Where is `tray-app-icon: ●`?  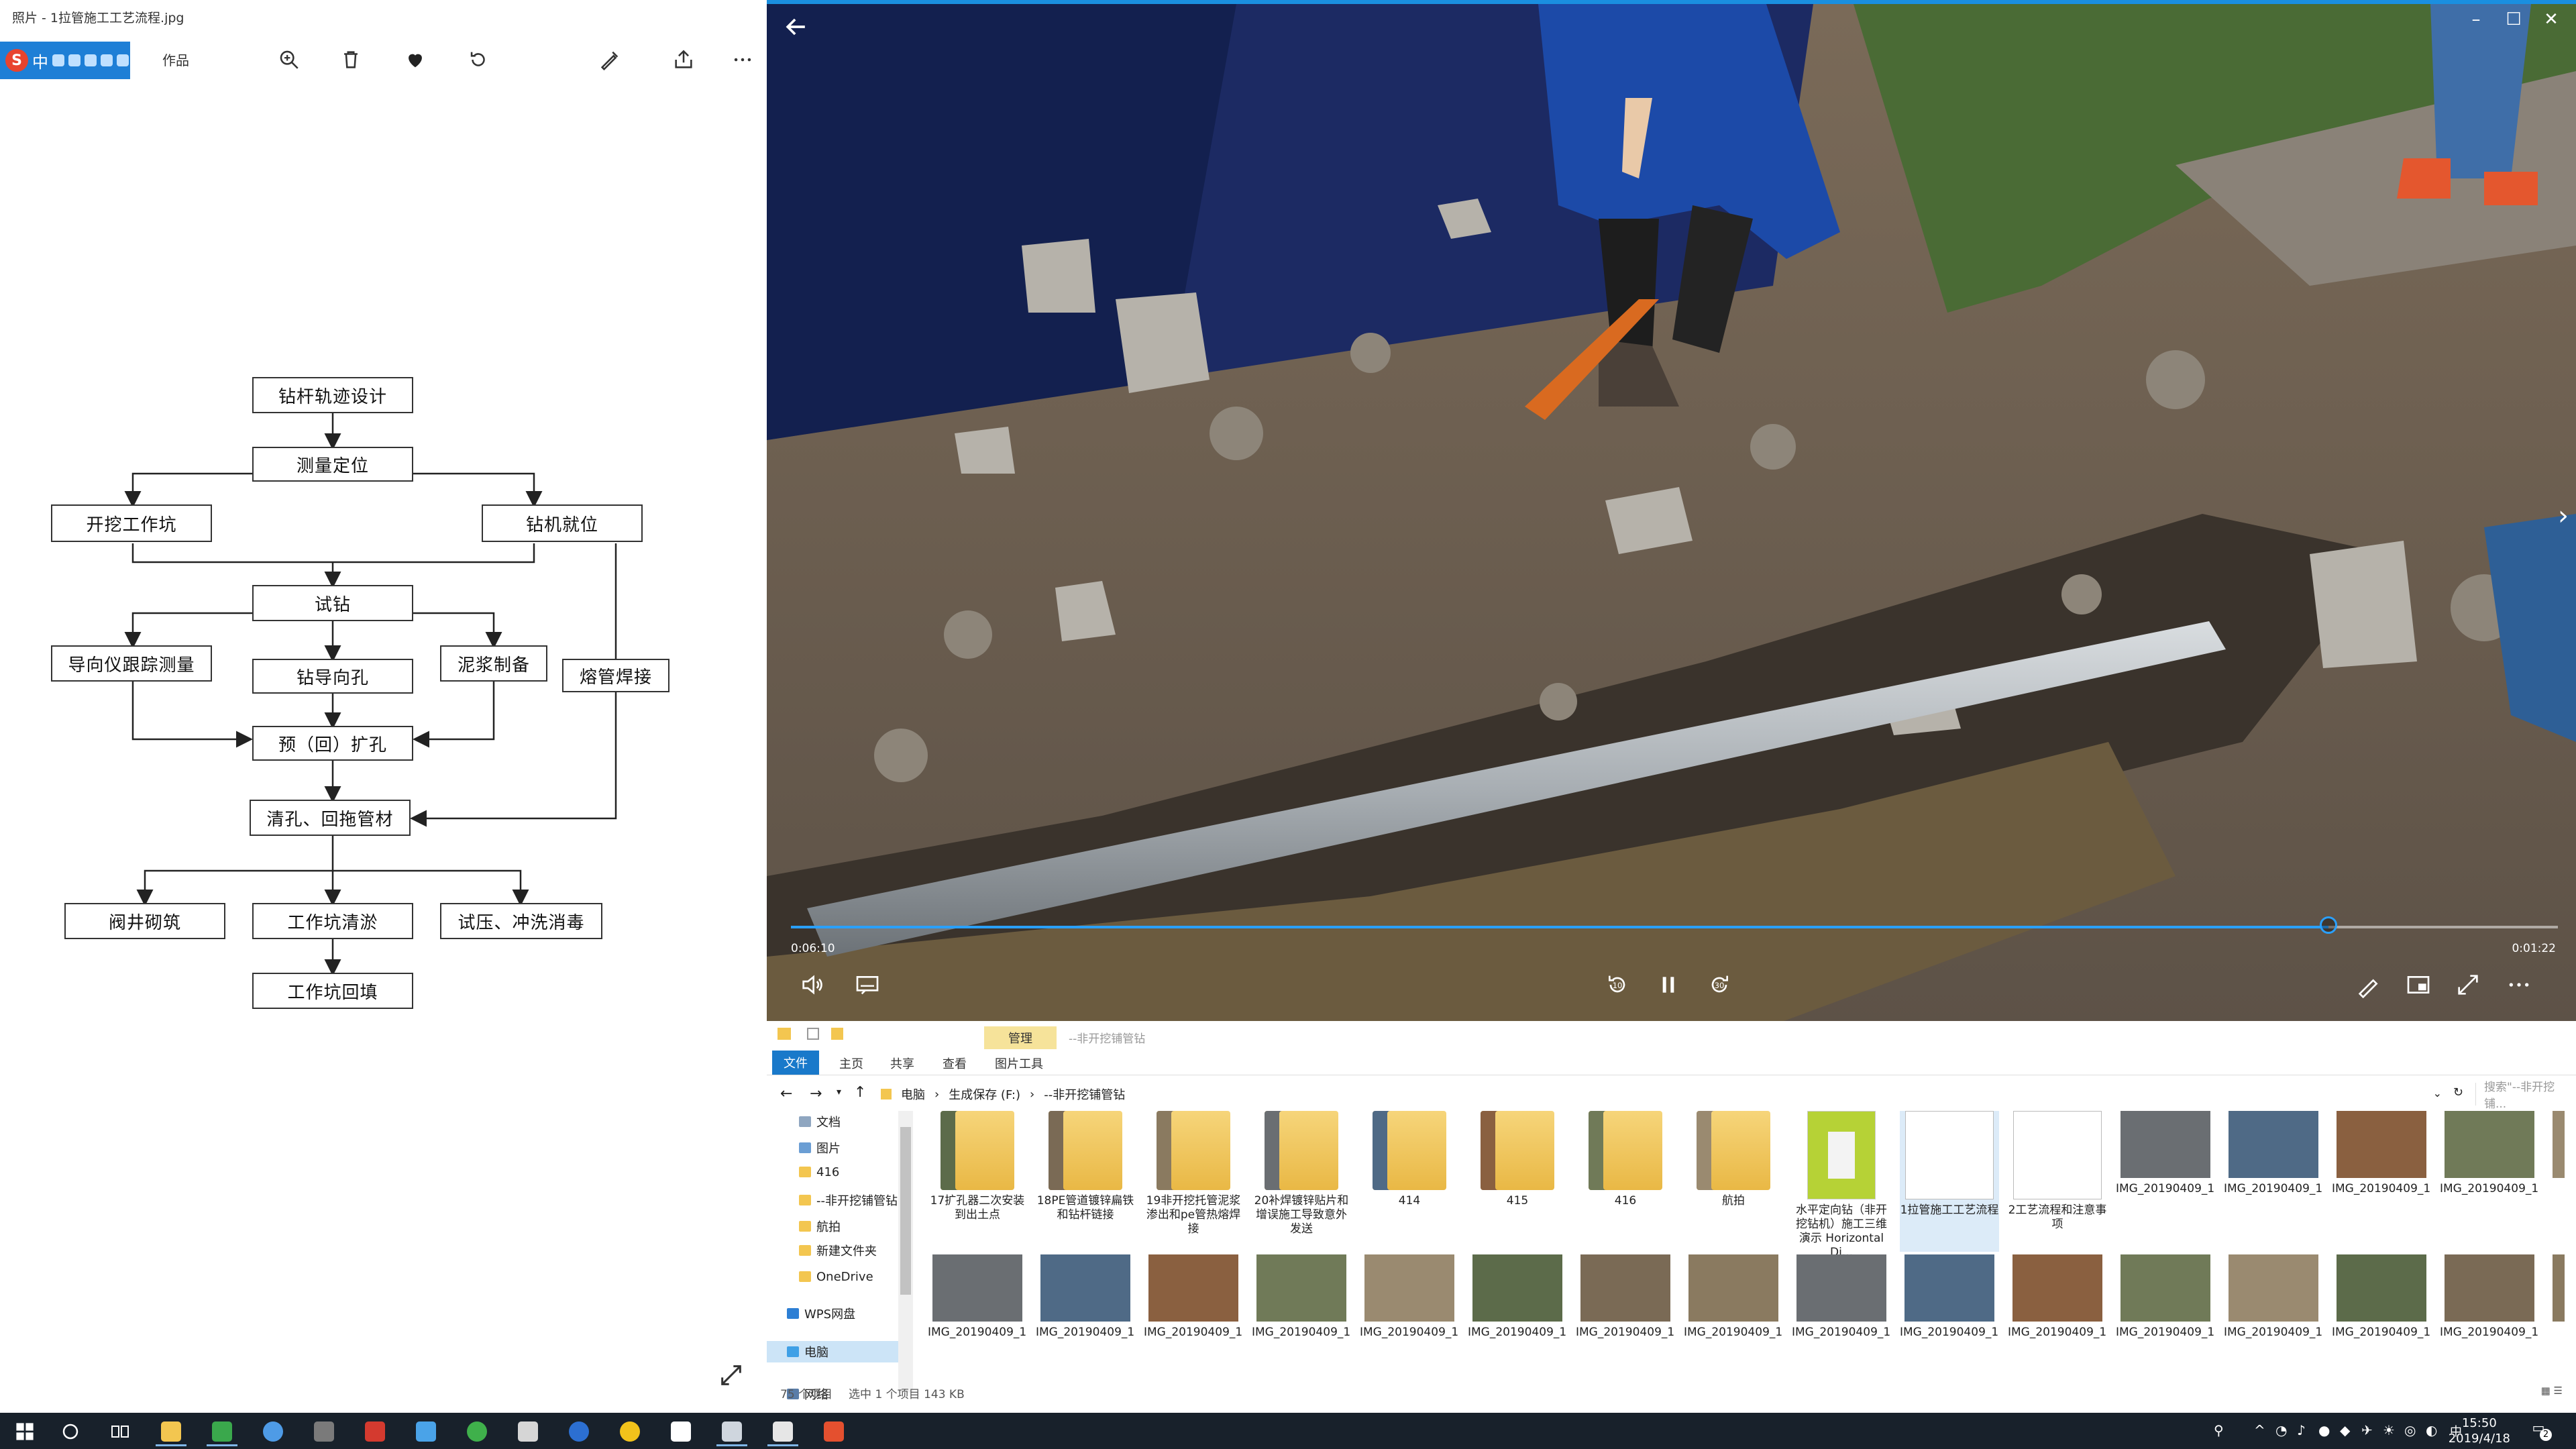
tray-app-icon: ● is located at coordinates (2324, 1430).